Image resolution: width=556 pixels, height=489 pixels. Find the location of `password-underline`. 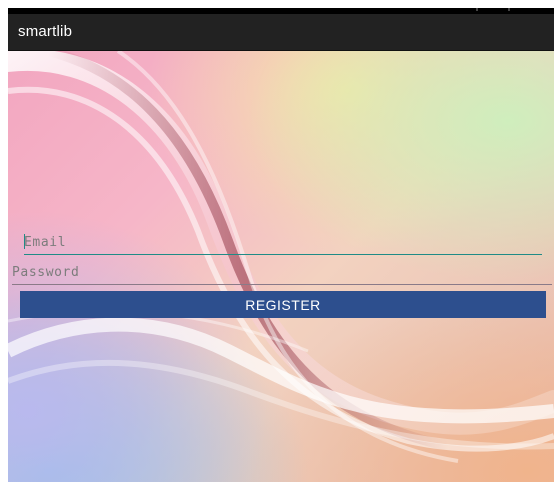

password-underline is located at coordinates (282, 284).